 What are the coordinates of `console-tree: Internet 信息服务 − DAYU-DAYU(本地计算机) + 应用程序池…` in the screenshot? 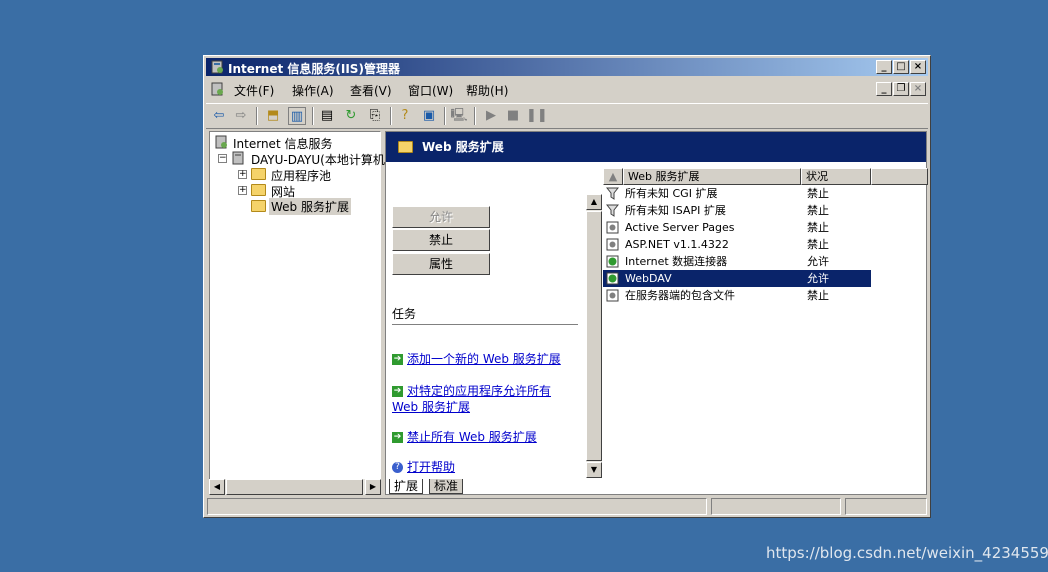 It's located at (299, 312).